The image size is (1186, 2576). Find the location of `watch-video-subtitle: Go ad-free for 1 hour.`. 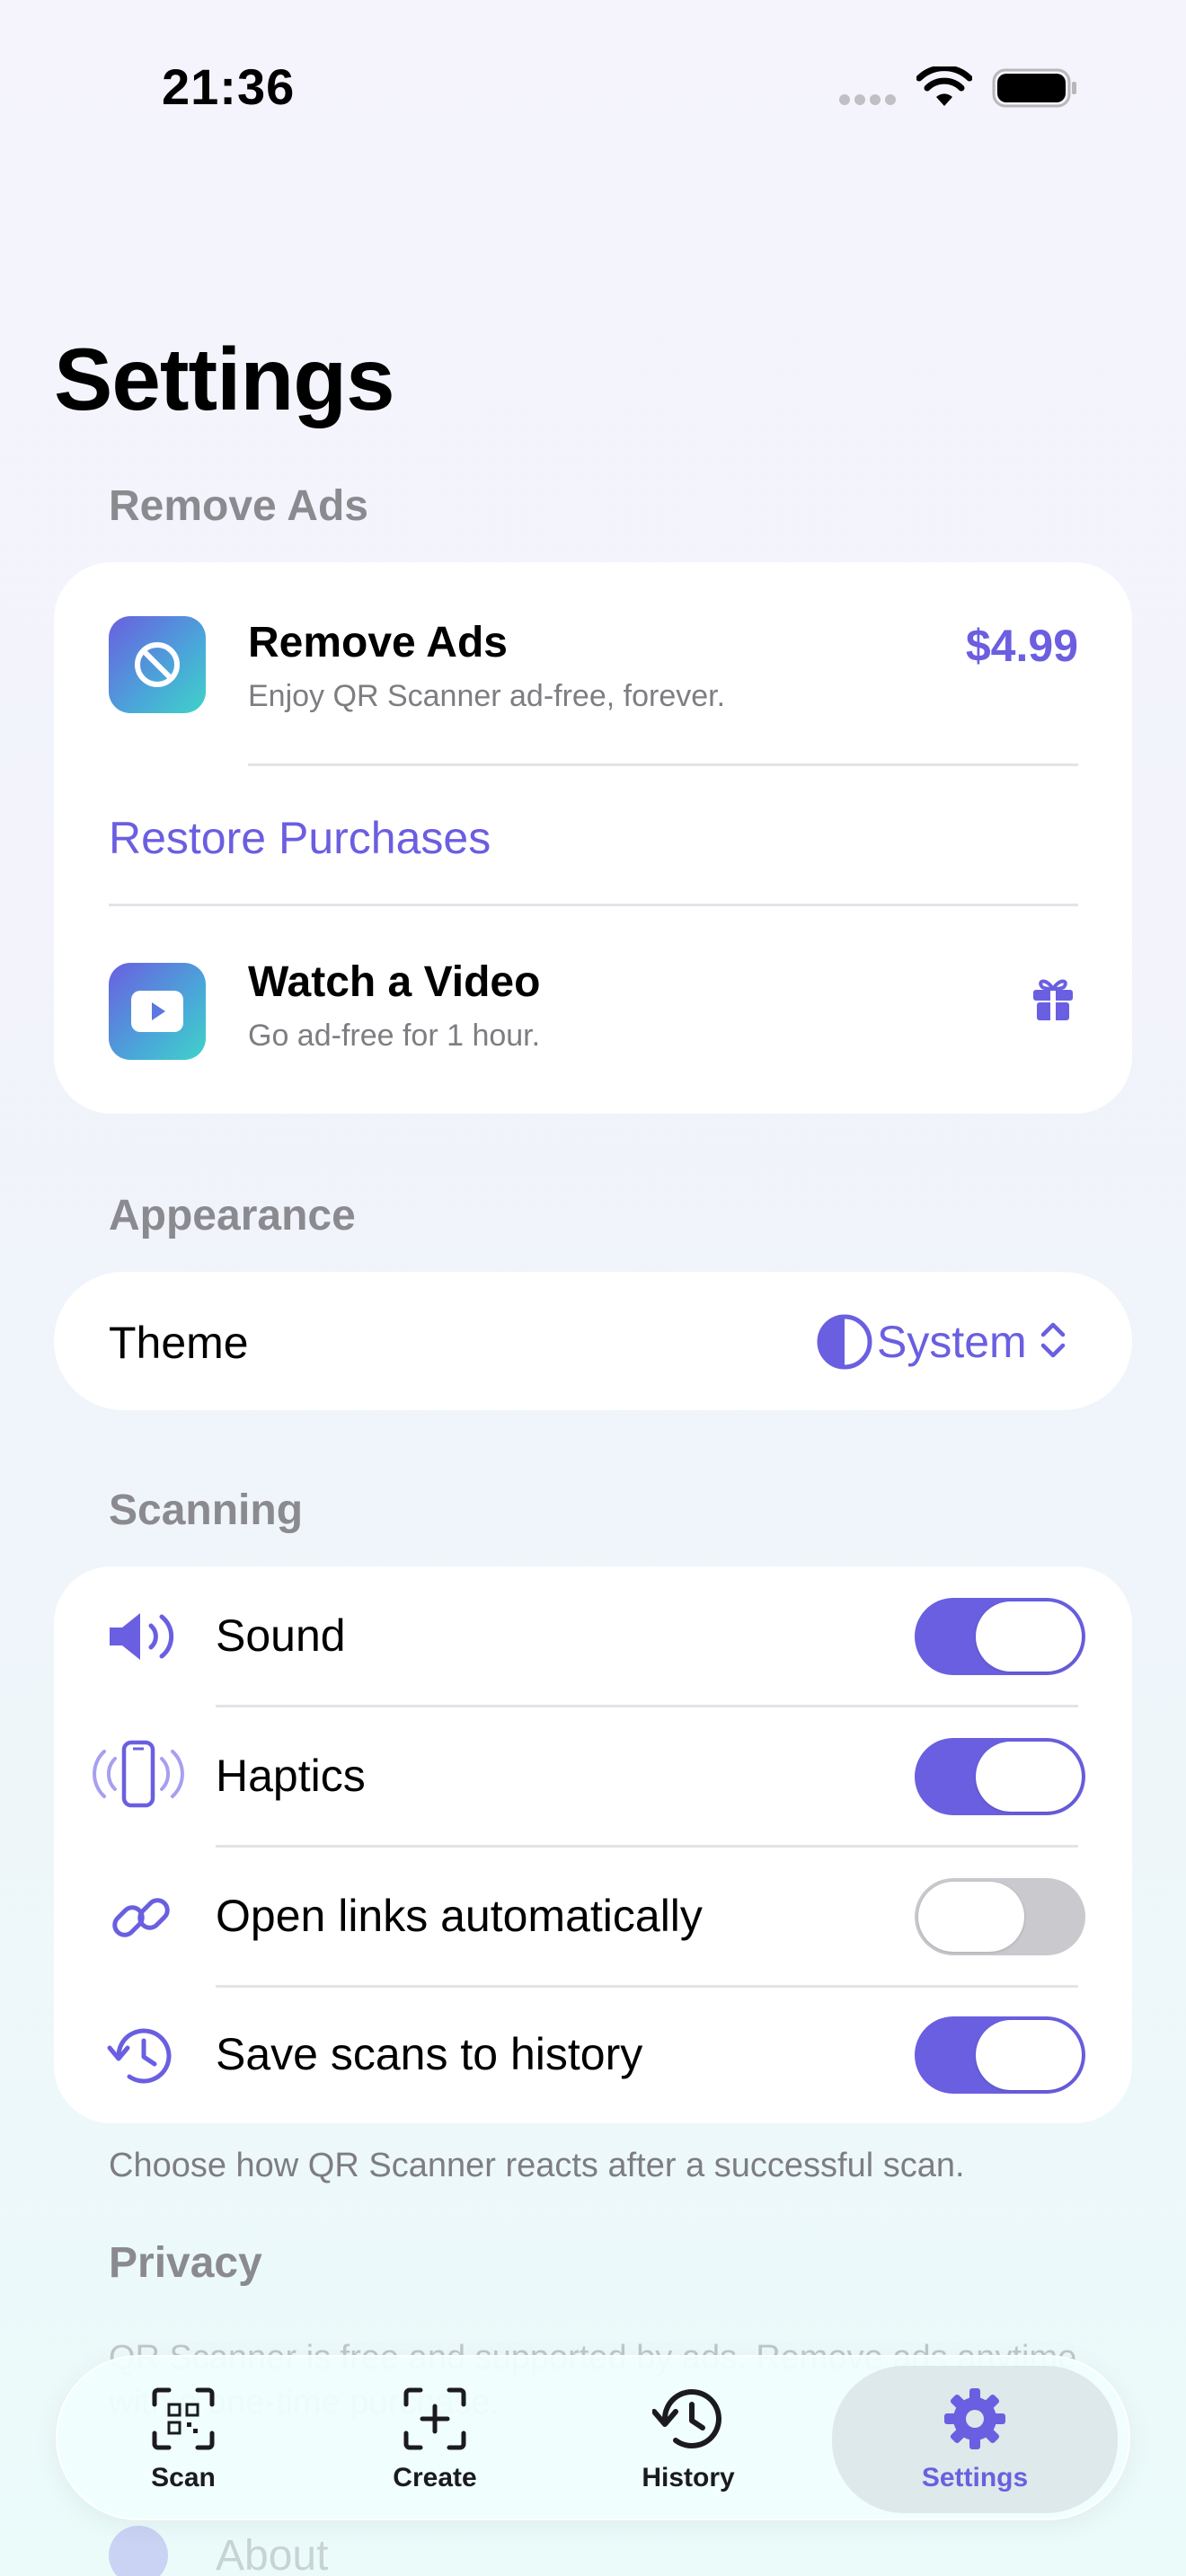

watch-video-subtitle: Go ad-free for 1 hour. is located at coordinates (394, 1036).